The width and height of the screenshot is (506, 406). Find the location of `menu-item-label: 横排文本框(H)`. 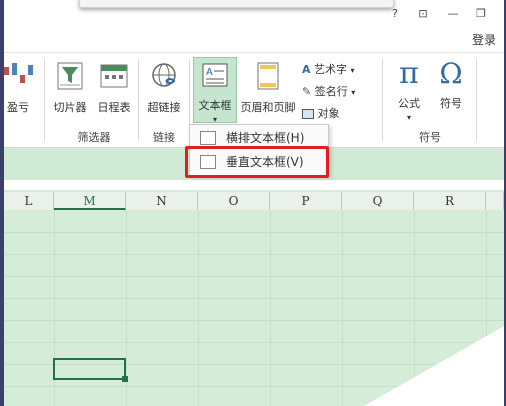

menu-item-label: 横排文本框(H) is located at coordinates (265, 138).